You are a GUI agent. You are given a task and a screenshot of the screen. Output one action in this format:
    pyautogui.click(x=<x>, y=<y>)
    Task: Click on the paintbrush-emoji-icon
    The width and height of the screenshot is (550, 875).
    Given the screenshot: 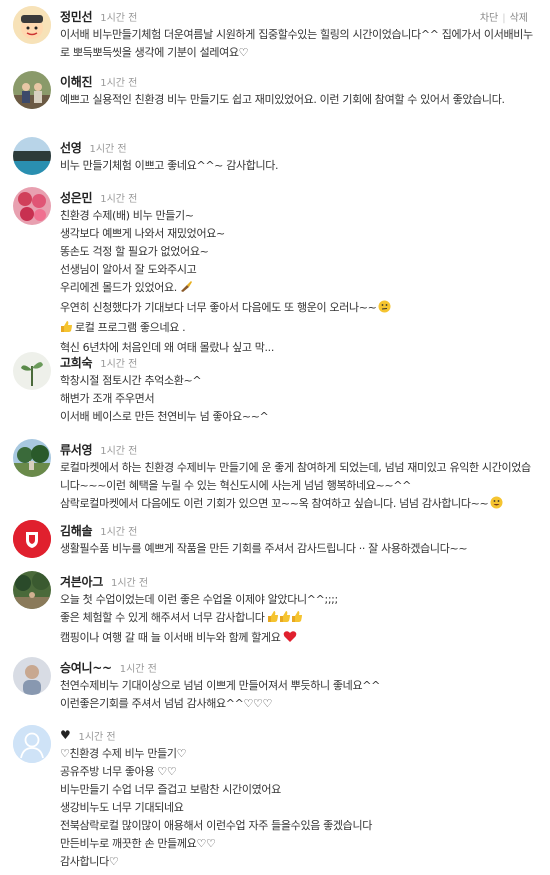 What is the action you would take?
    pyautogui.click(x=186, y=289)
    